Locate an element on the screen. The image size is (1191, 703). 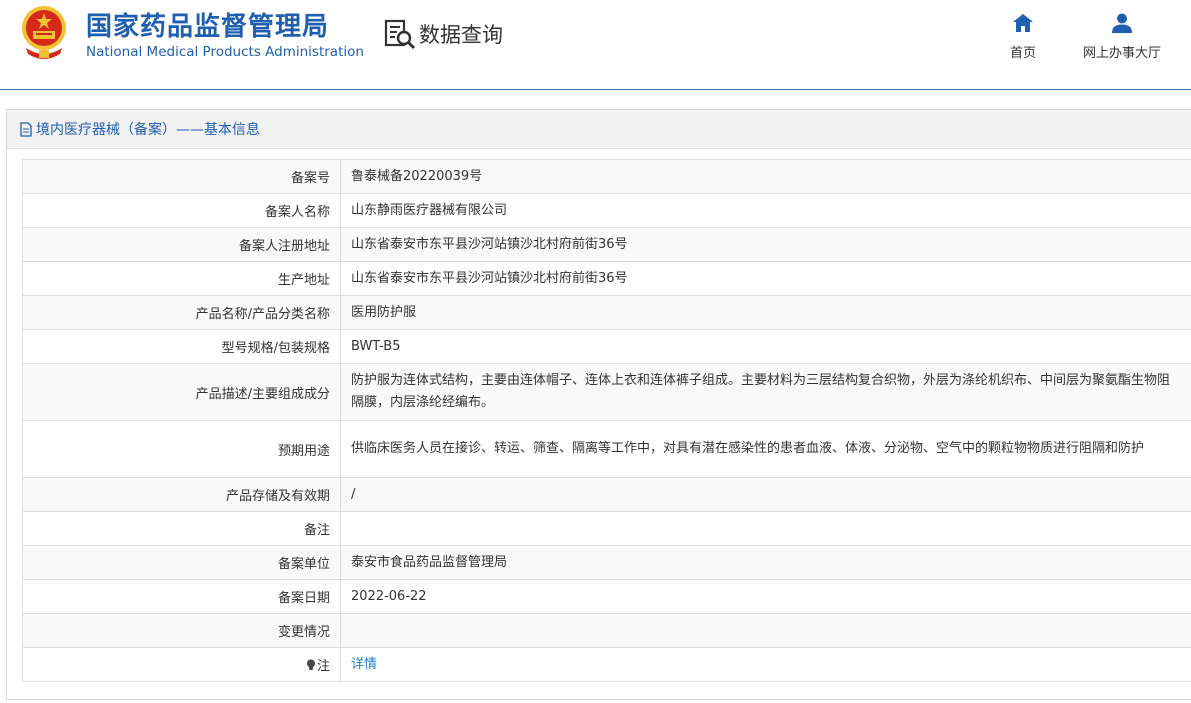
nav-home: 首页 is located at coordinates (1023, 36).